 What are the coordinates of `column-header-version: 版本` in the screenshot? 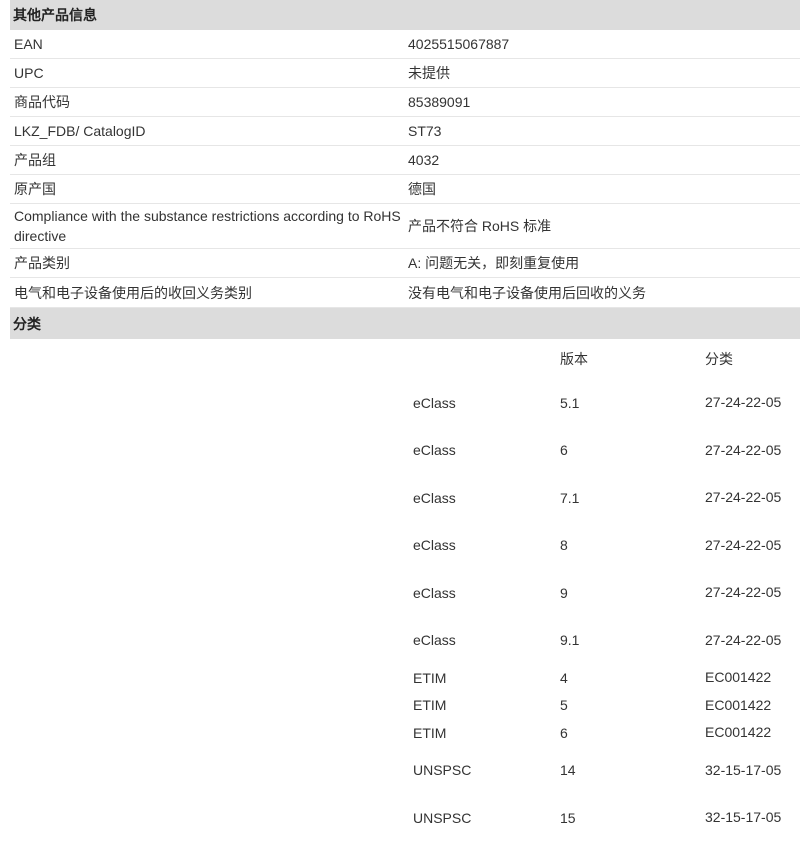 It's located at (574, 359).